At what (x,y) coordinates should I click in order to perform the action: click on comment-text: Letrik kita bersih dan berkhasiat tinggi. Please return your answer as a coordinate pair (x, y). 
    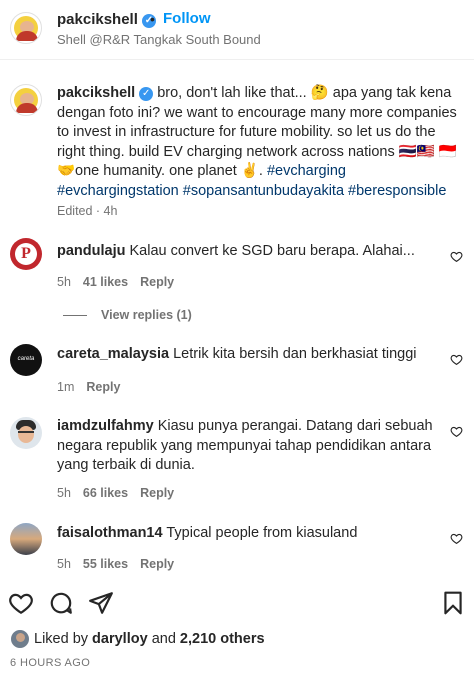
    Looking at the image, I should click on (295, 354).